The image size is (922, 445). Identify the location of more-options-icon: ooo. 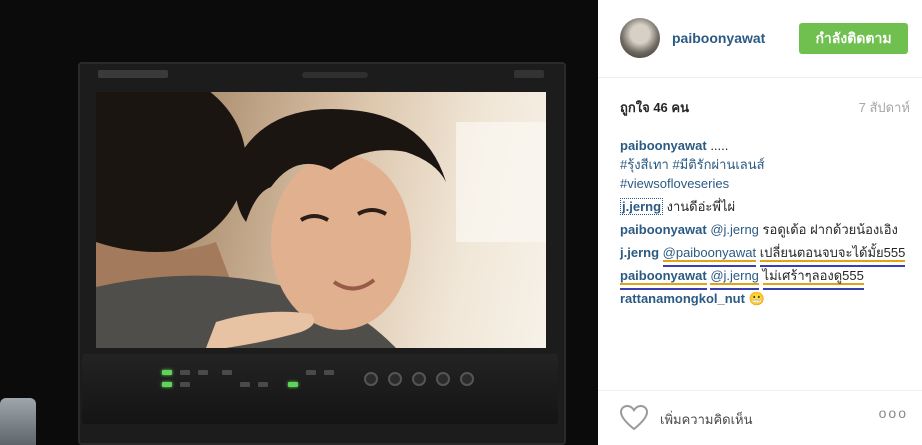
(893, 413).